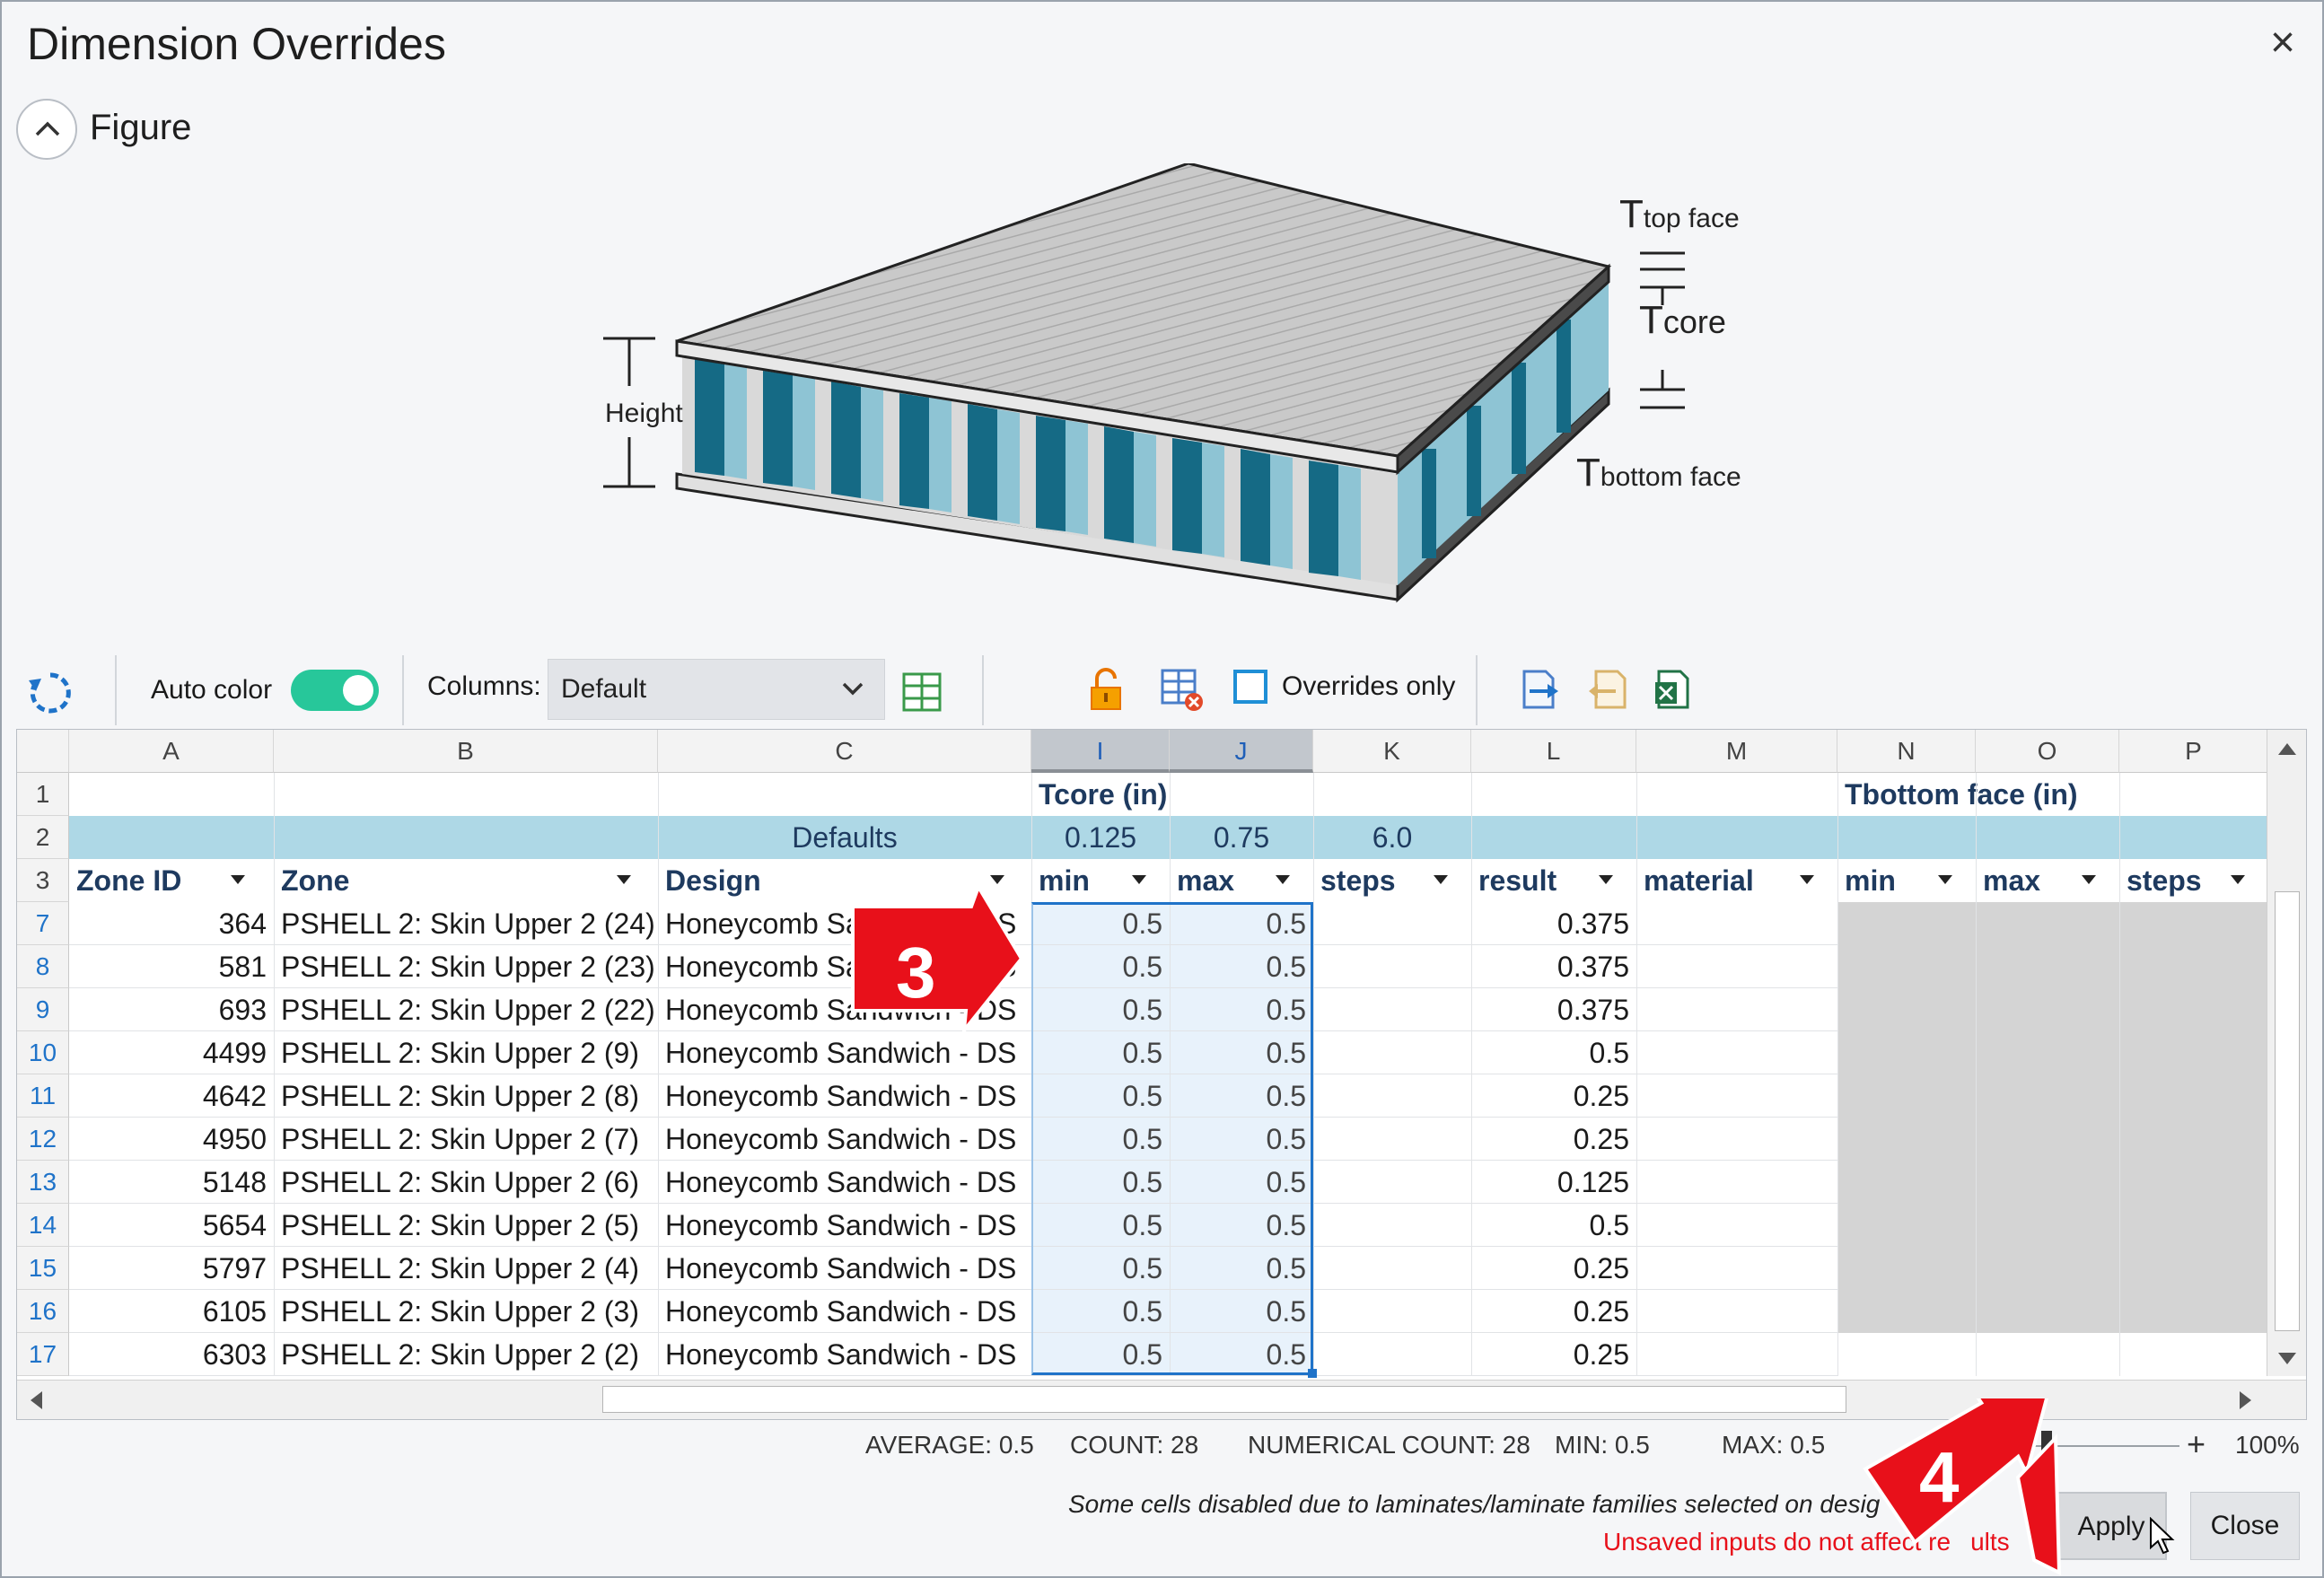 This screenshot has height=1578, width=2324. Describe the element at coordinates (43, 1052) in the screenshot. I see `row-header: 10` at that location.